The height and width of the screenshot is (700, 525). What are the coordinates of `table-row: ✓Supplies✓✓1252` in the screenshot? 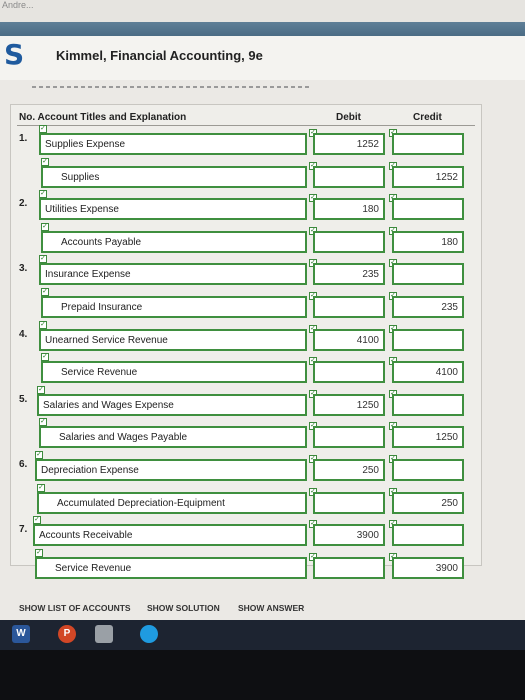 It's located at (246, 173).